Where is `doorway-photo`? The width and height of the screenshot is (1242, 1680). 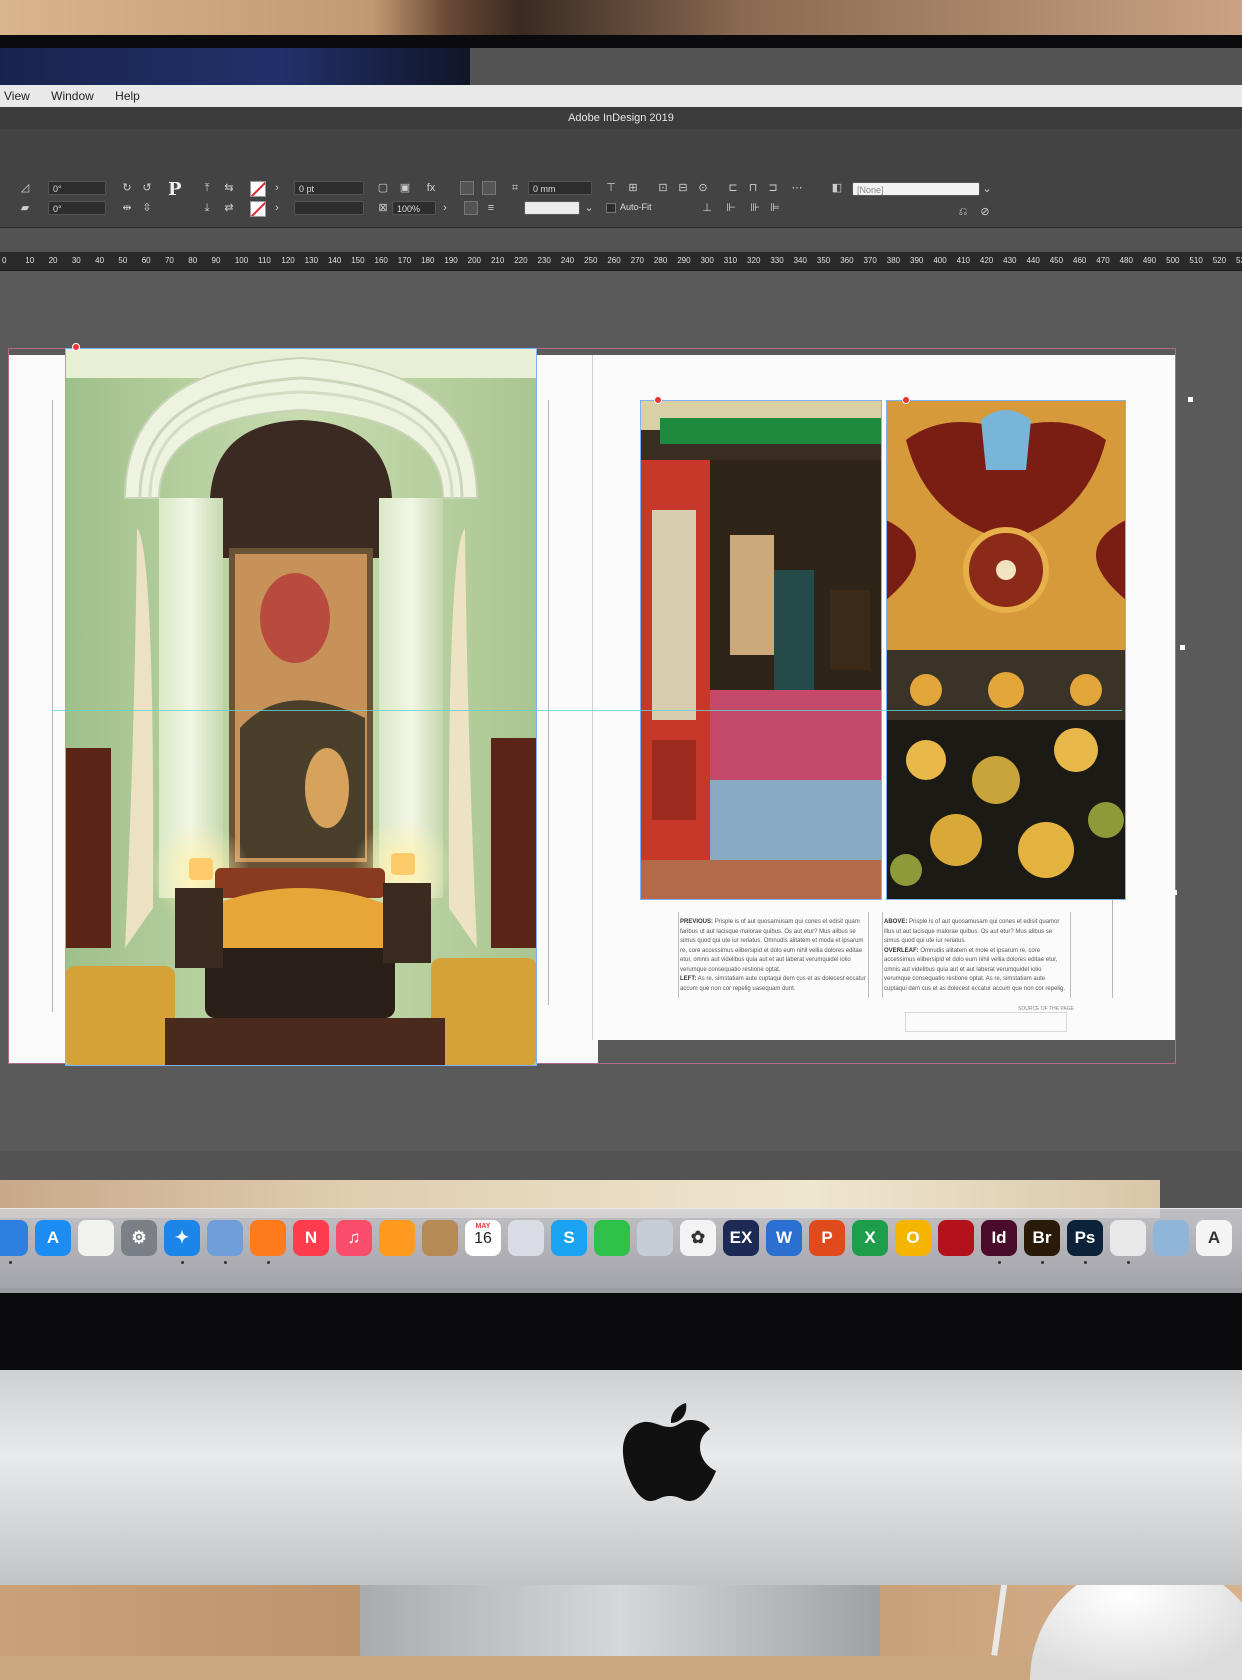
doorway-photo is located at coordinates (761, 650).